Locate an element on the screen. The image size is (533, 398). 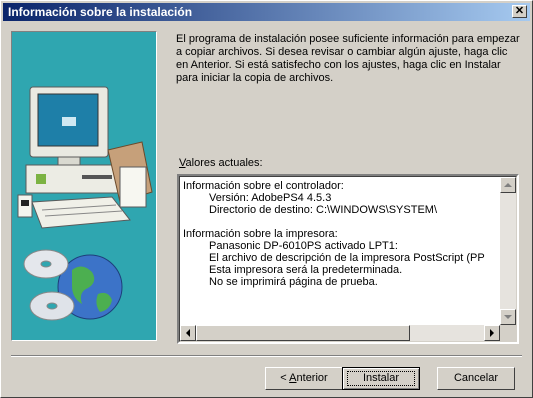
back-button: < Anterior is located at coordinates (304, 378).